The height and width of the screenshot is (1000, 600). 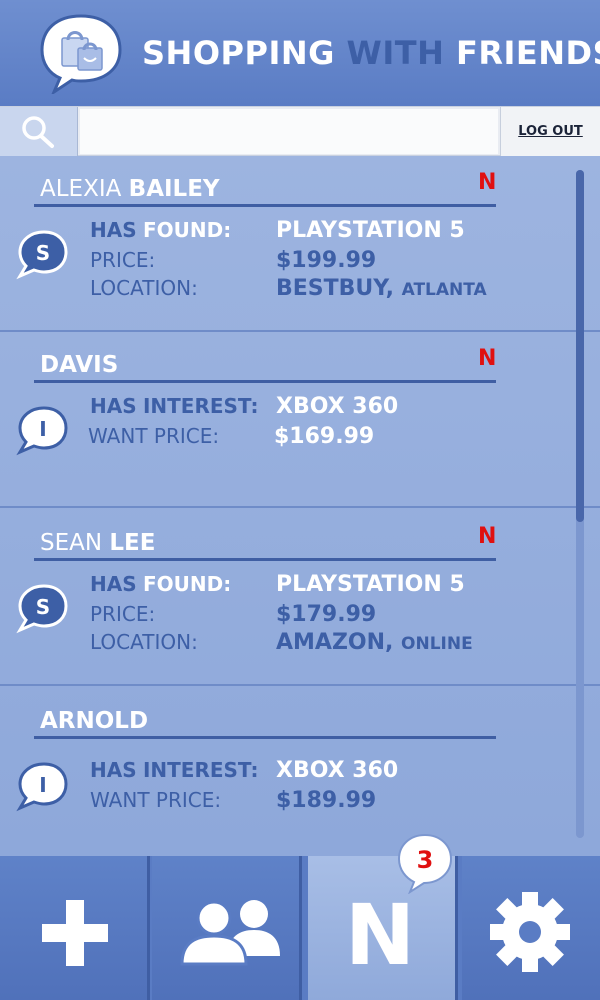 What do you see at coordinates (233, 614) in the screenshot?
I see `price-row: PRICE: $179.99` at bounding box center [233, 614].